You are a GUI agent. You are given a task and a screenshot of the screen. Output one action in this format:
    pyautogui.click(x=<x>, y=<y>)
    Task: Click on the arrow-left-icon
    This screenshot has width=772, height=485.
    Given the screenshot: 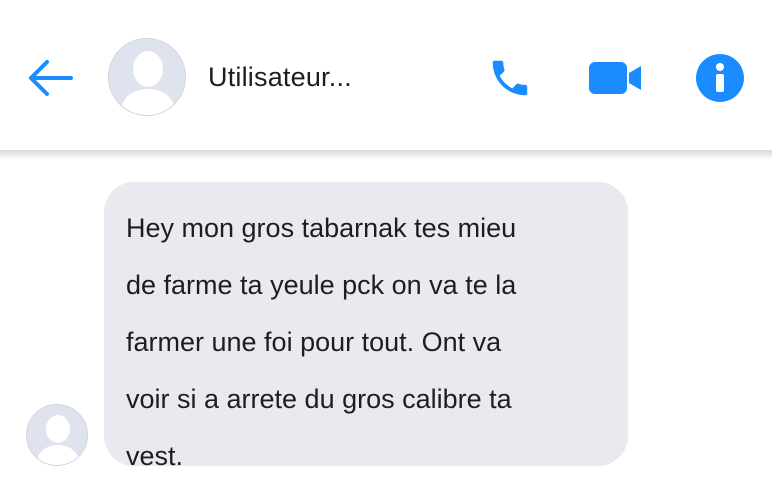 What is the action you would take?
    pyautogui.click(x=51, y=78)
    